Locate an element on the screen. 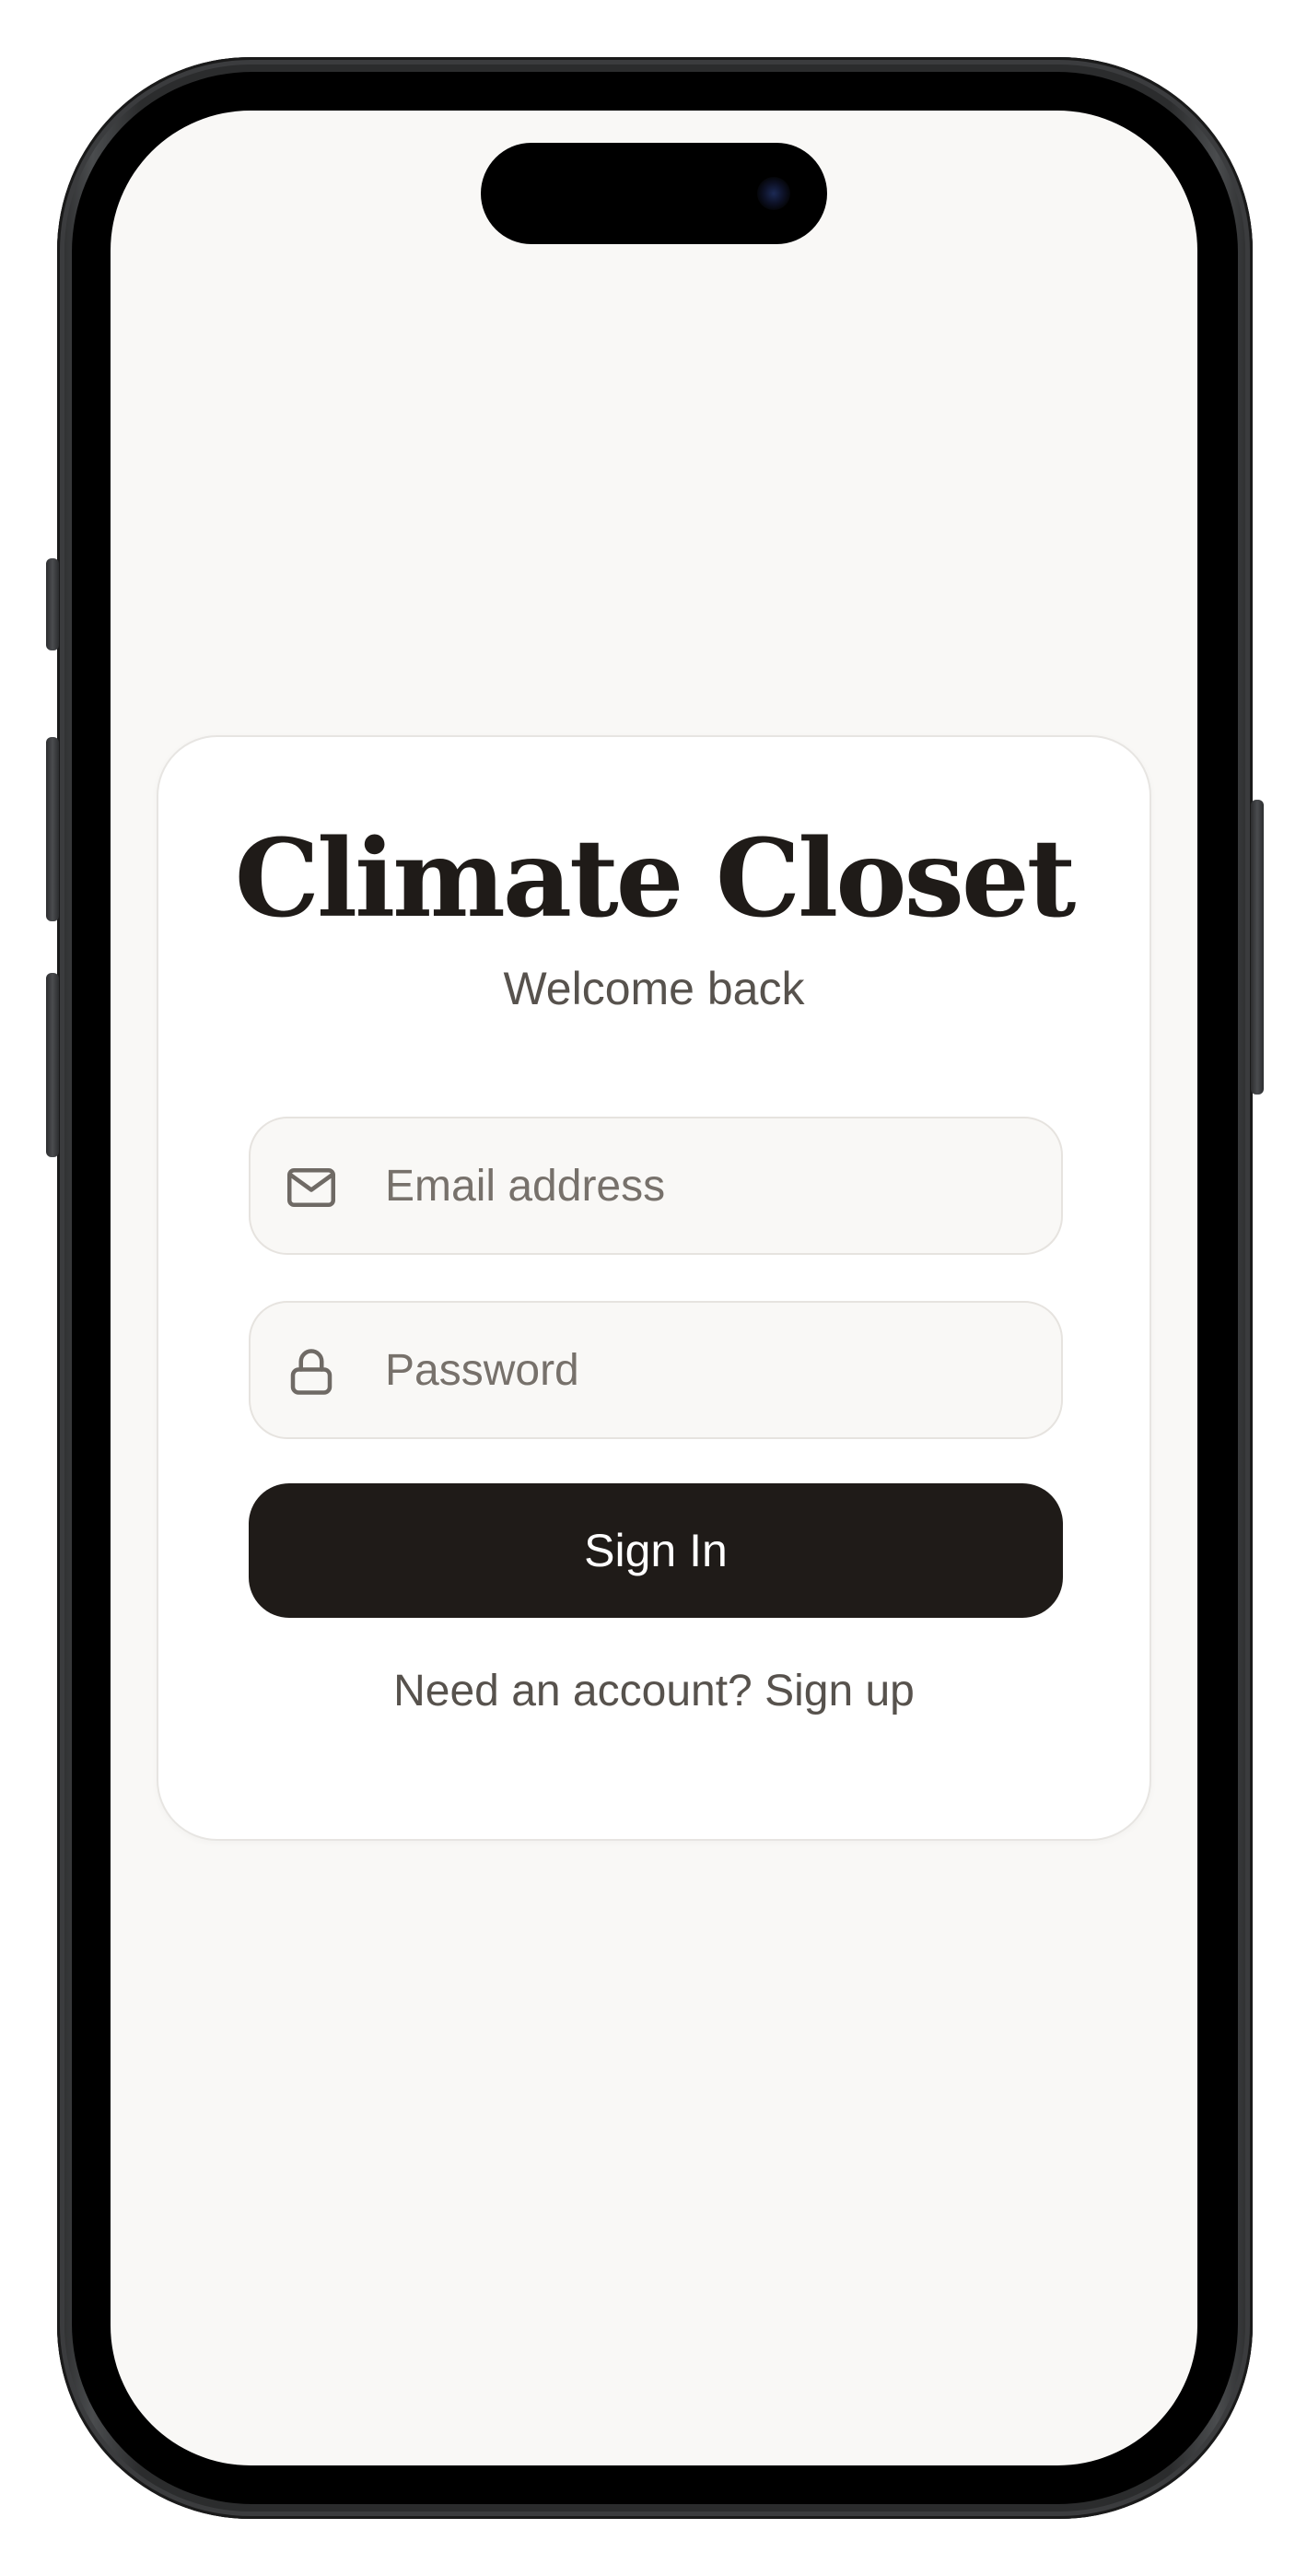  app-title: Climate Closet is located at coordinates (656, 879).